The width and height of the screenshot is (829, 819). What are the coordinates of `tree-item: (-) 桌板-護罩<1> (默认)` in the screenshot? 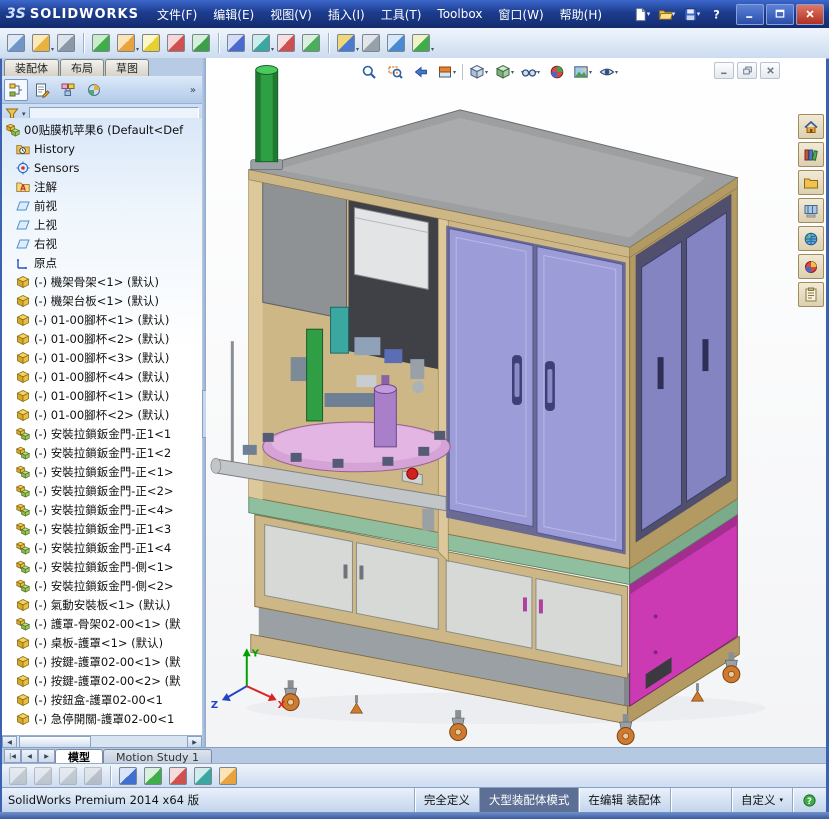 It's located at (102, 642).